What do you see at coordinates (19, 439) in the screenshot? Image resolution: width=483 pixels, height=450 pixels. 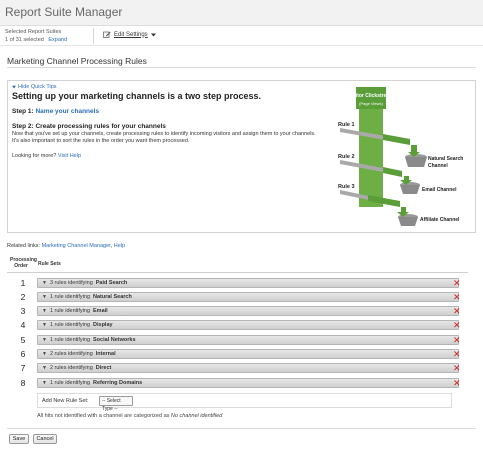 I see `save-button: Save` at bounding box center [19, 439].